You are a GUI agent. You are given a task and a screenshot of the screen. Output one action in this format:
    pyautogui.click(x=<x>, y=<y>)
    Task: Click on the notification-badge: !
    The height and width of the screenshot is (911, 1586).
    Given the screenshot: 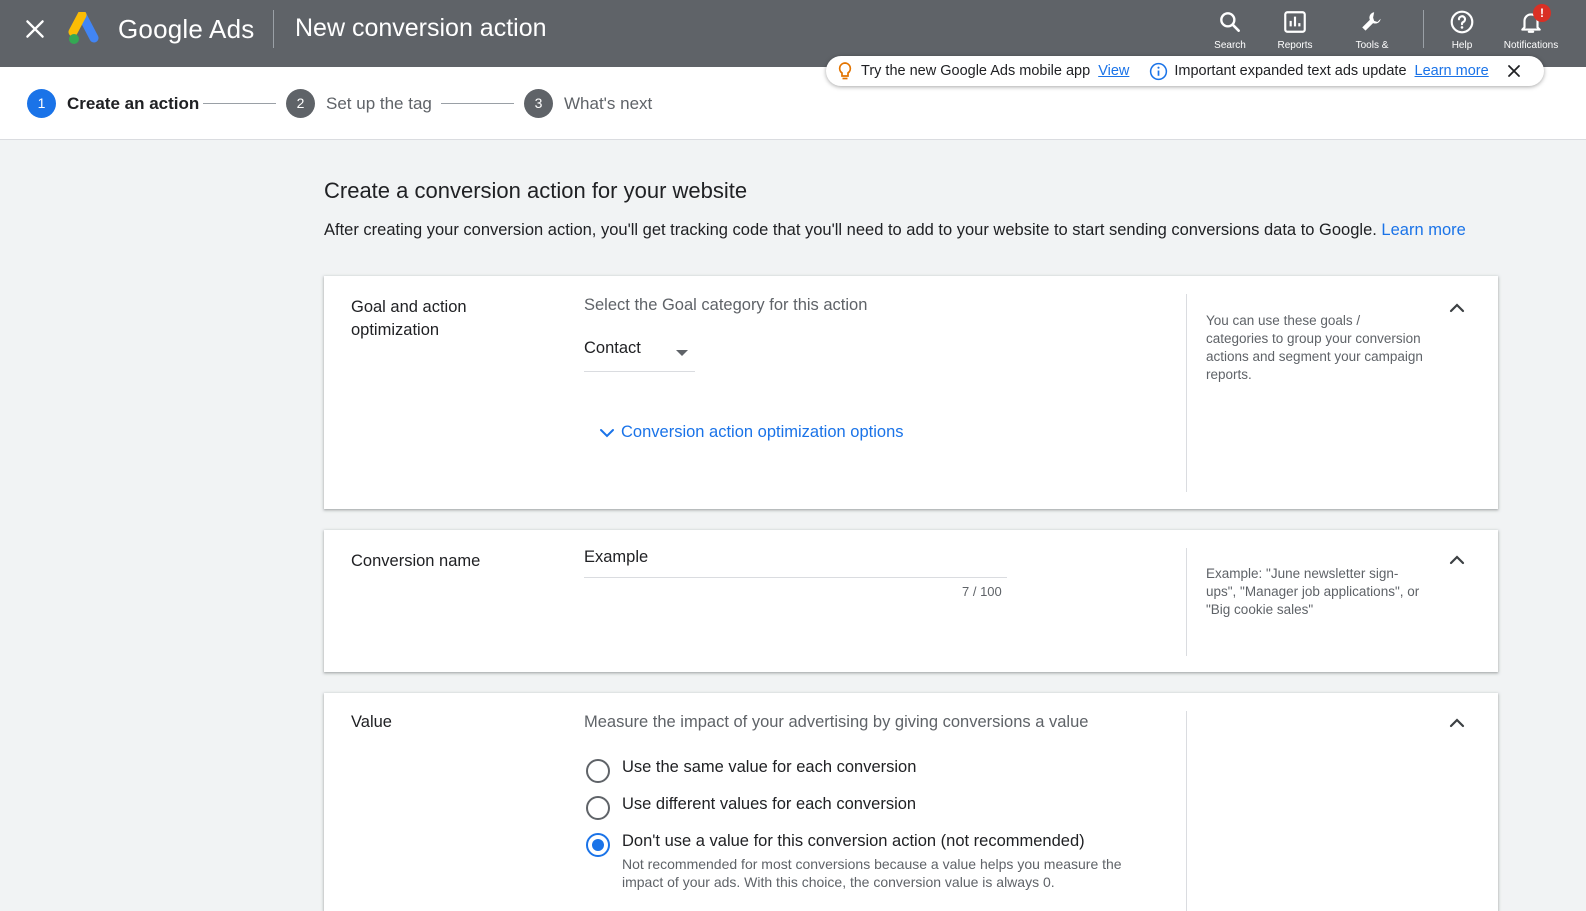 What is the action you would take?
    pyautogui.click(x=1542, y=13)
    